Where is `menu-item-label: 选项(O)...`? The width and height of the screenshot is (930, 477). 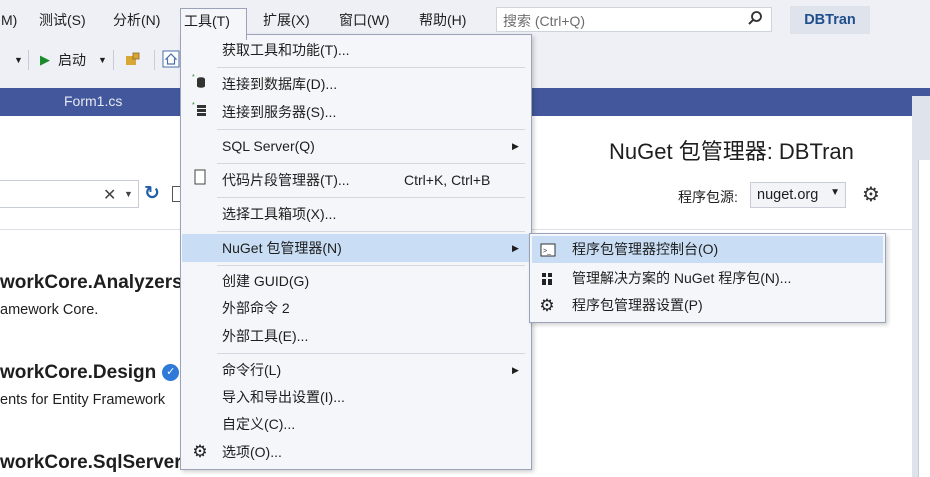
menu-item-label: 选项(O)... is located at coordinates (252, 452).